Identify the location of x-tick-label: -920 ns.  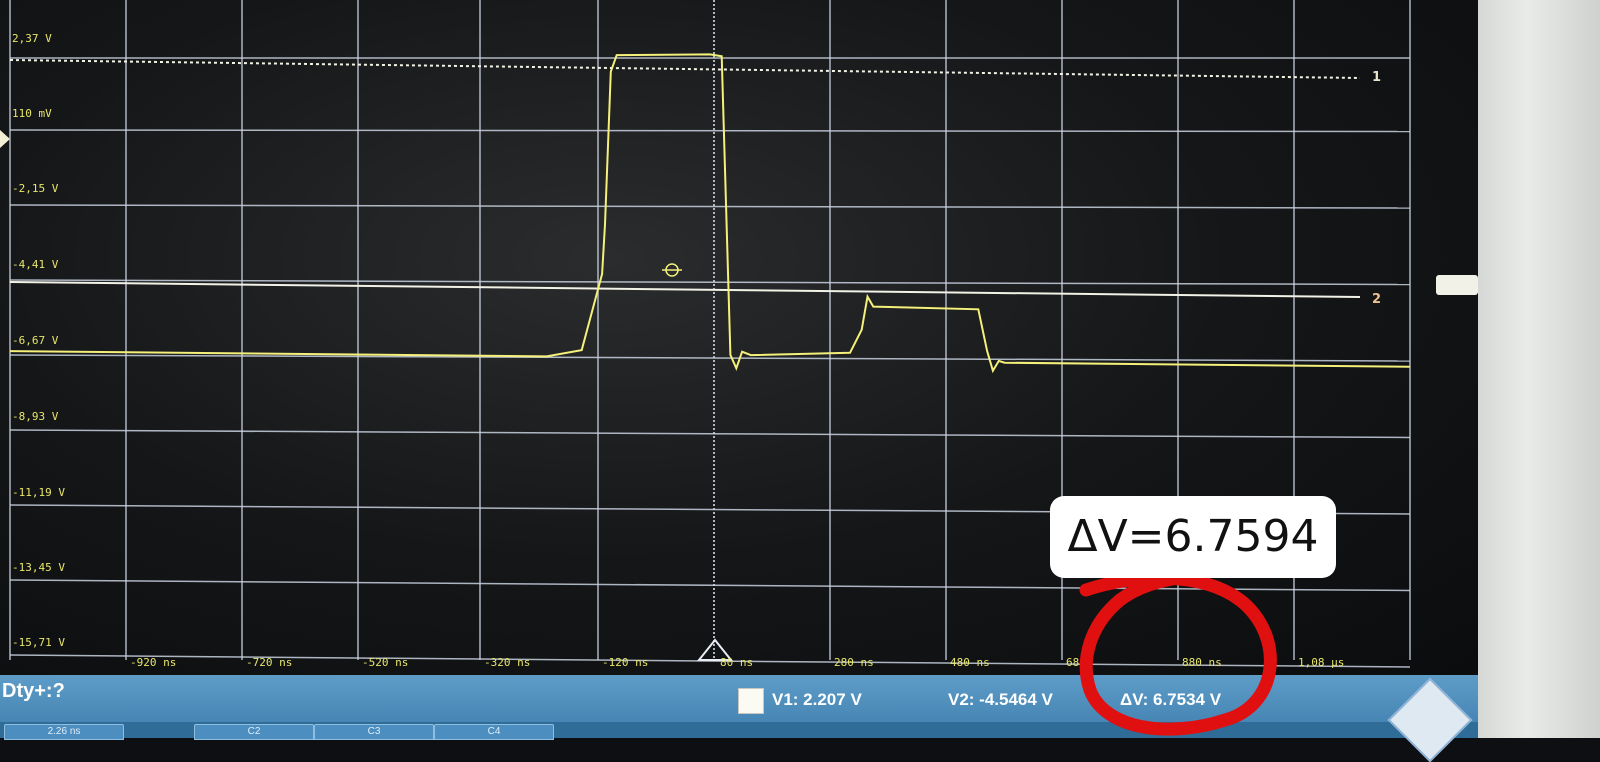
(153, 662).